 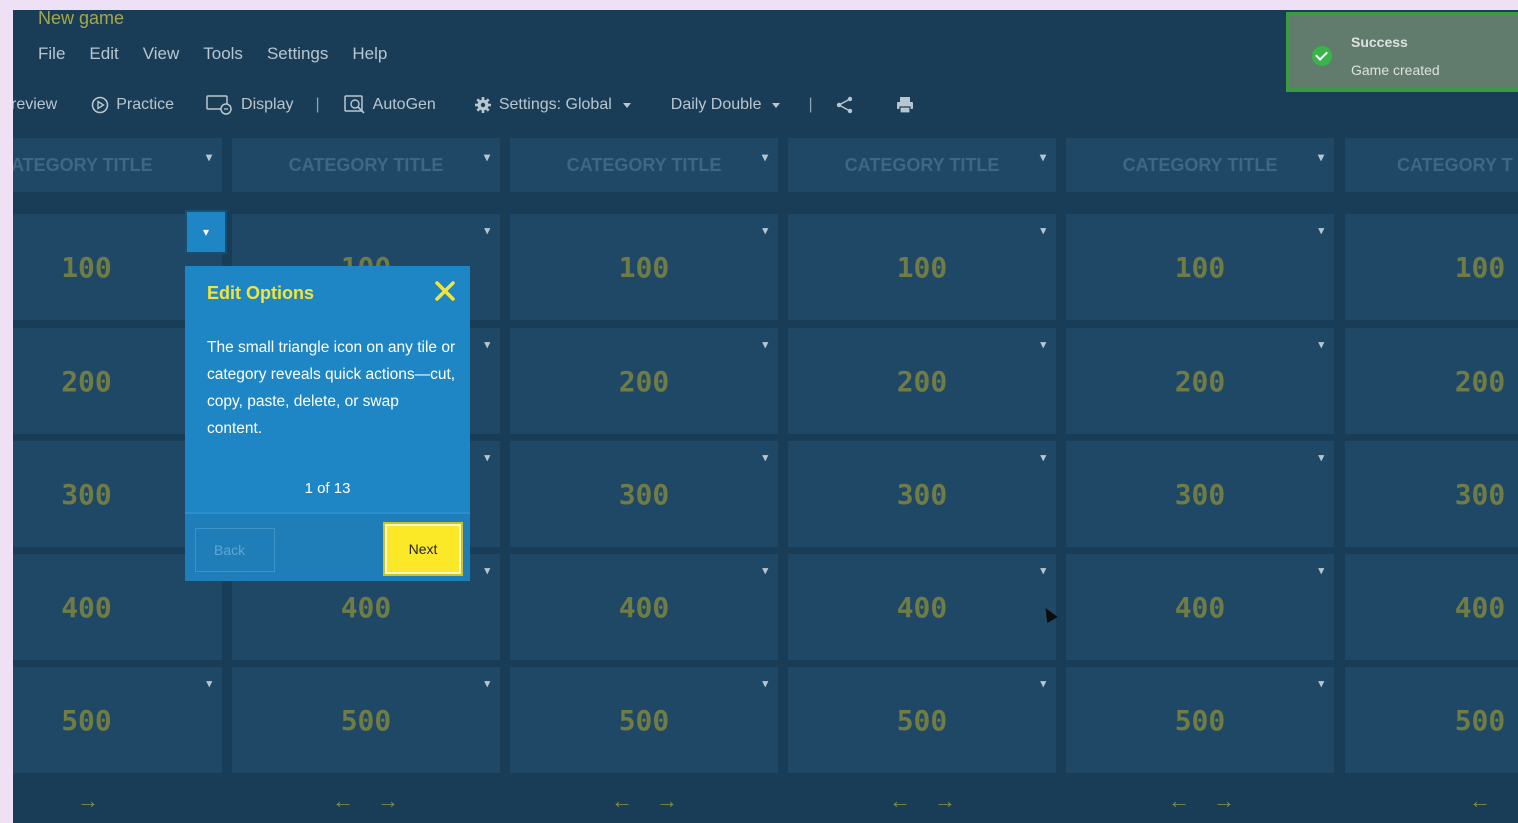 What do you see at coordinates (369, 54) in the screenshot?
I see `menu-help: Help` at bounding box center [369, 54].